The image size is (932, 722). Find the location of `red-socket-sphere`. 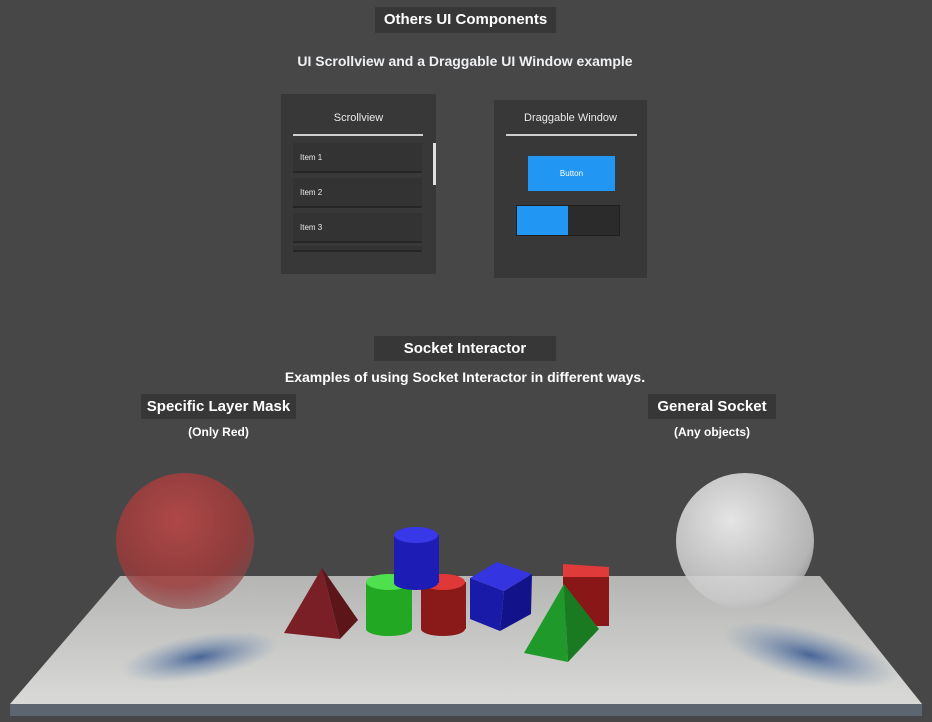

red-socket-sphere is located at coordinates (185, 541).